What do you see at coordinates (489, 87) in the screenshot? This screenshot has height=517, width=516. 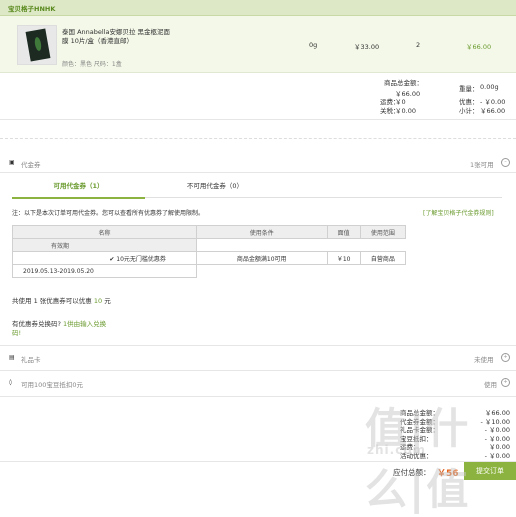 I see `summary-weight: 0.00g` at bounding box center [489, 87].